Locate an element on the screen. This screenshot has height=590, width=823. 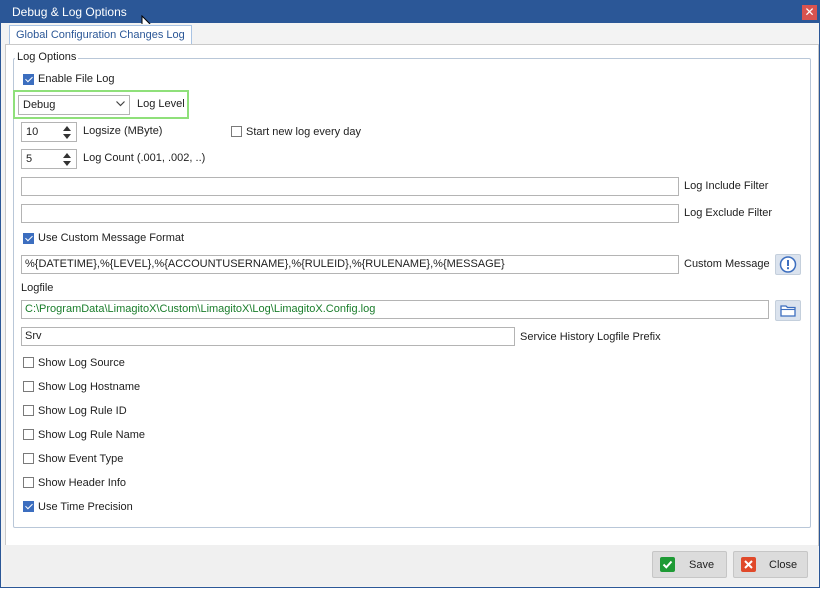
log-exclude-filter-label: Log Exclude Filter is located at coordinates (728, 213).